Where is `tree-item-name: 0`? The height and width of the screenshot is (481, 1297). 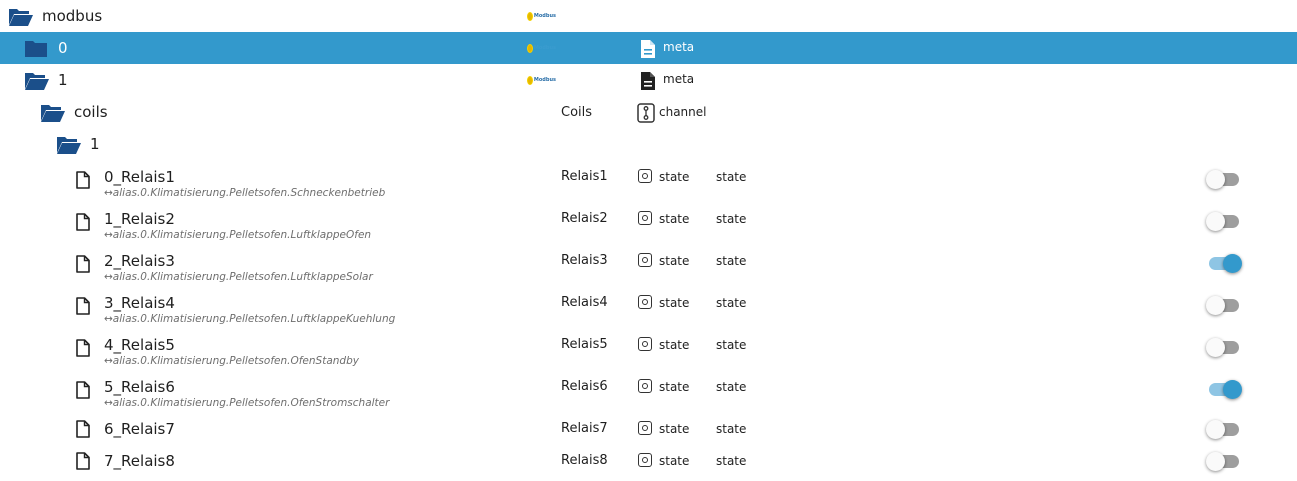 tree-item-name: 0 is located at coordinates (63, 48).